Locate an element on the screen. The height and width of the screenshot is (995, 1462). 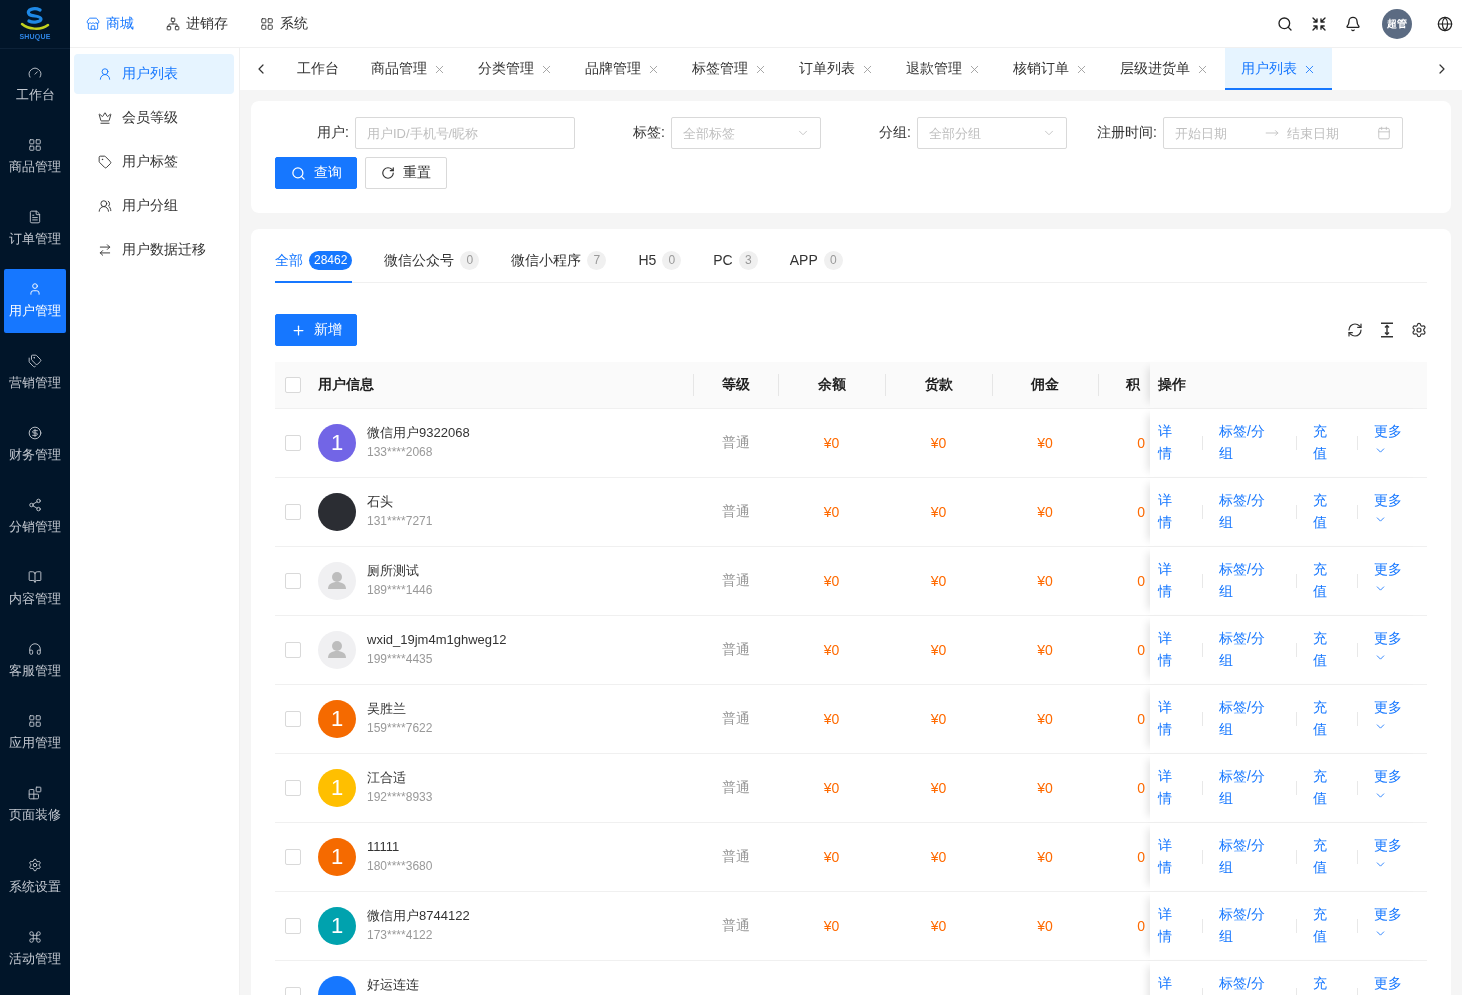
refresh-icon is located at coordinates (1355, 330).